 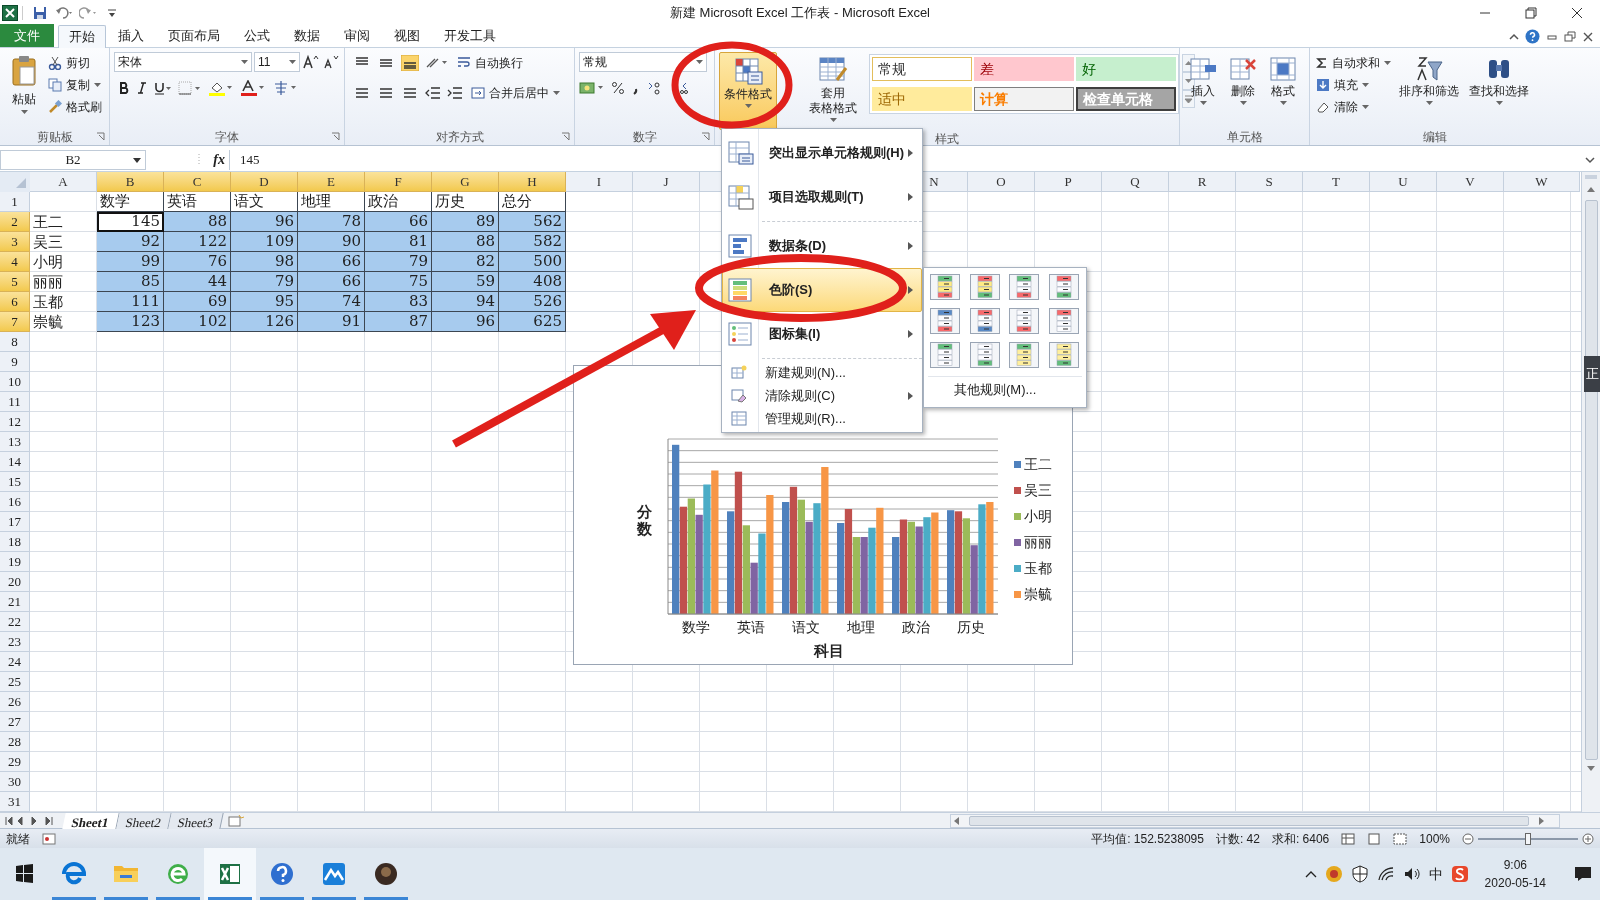 What do you see at coordinates (15, 382) in the screenshot?
I see `row-header: 10` at bounding box center [15, 382].